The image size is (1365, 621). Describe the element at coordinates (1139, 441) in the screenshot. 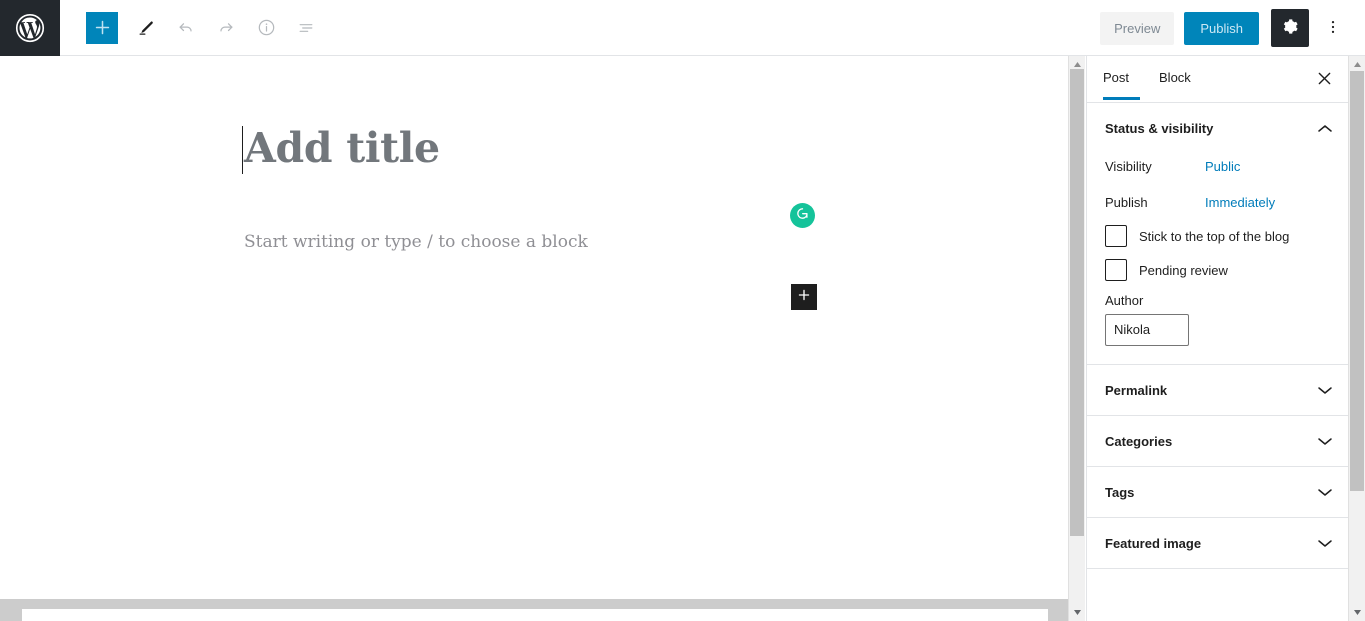

I see `panel-title: Categories` at that location.